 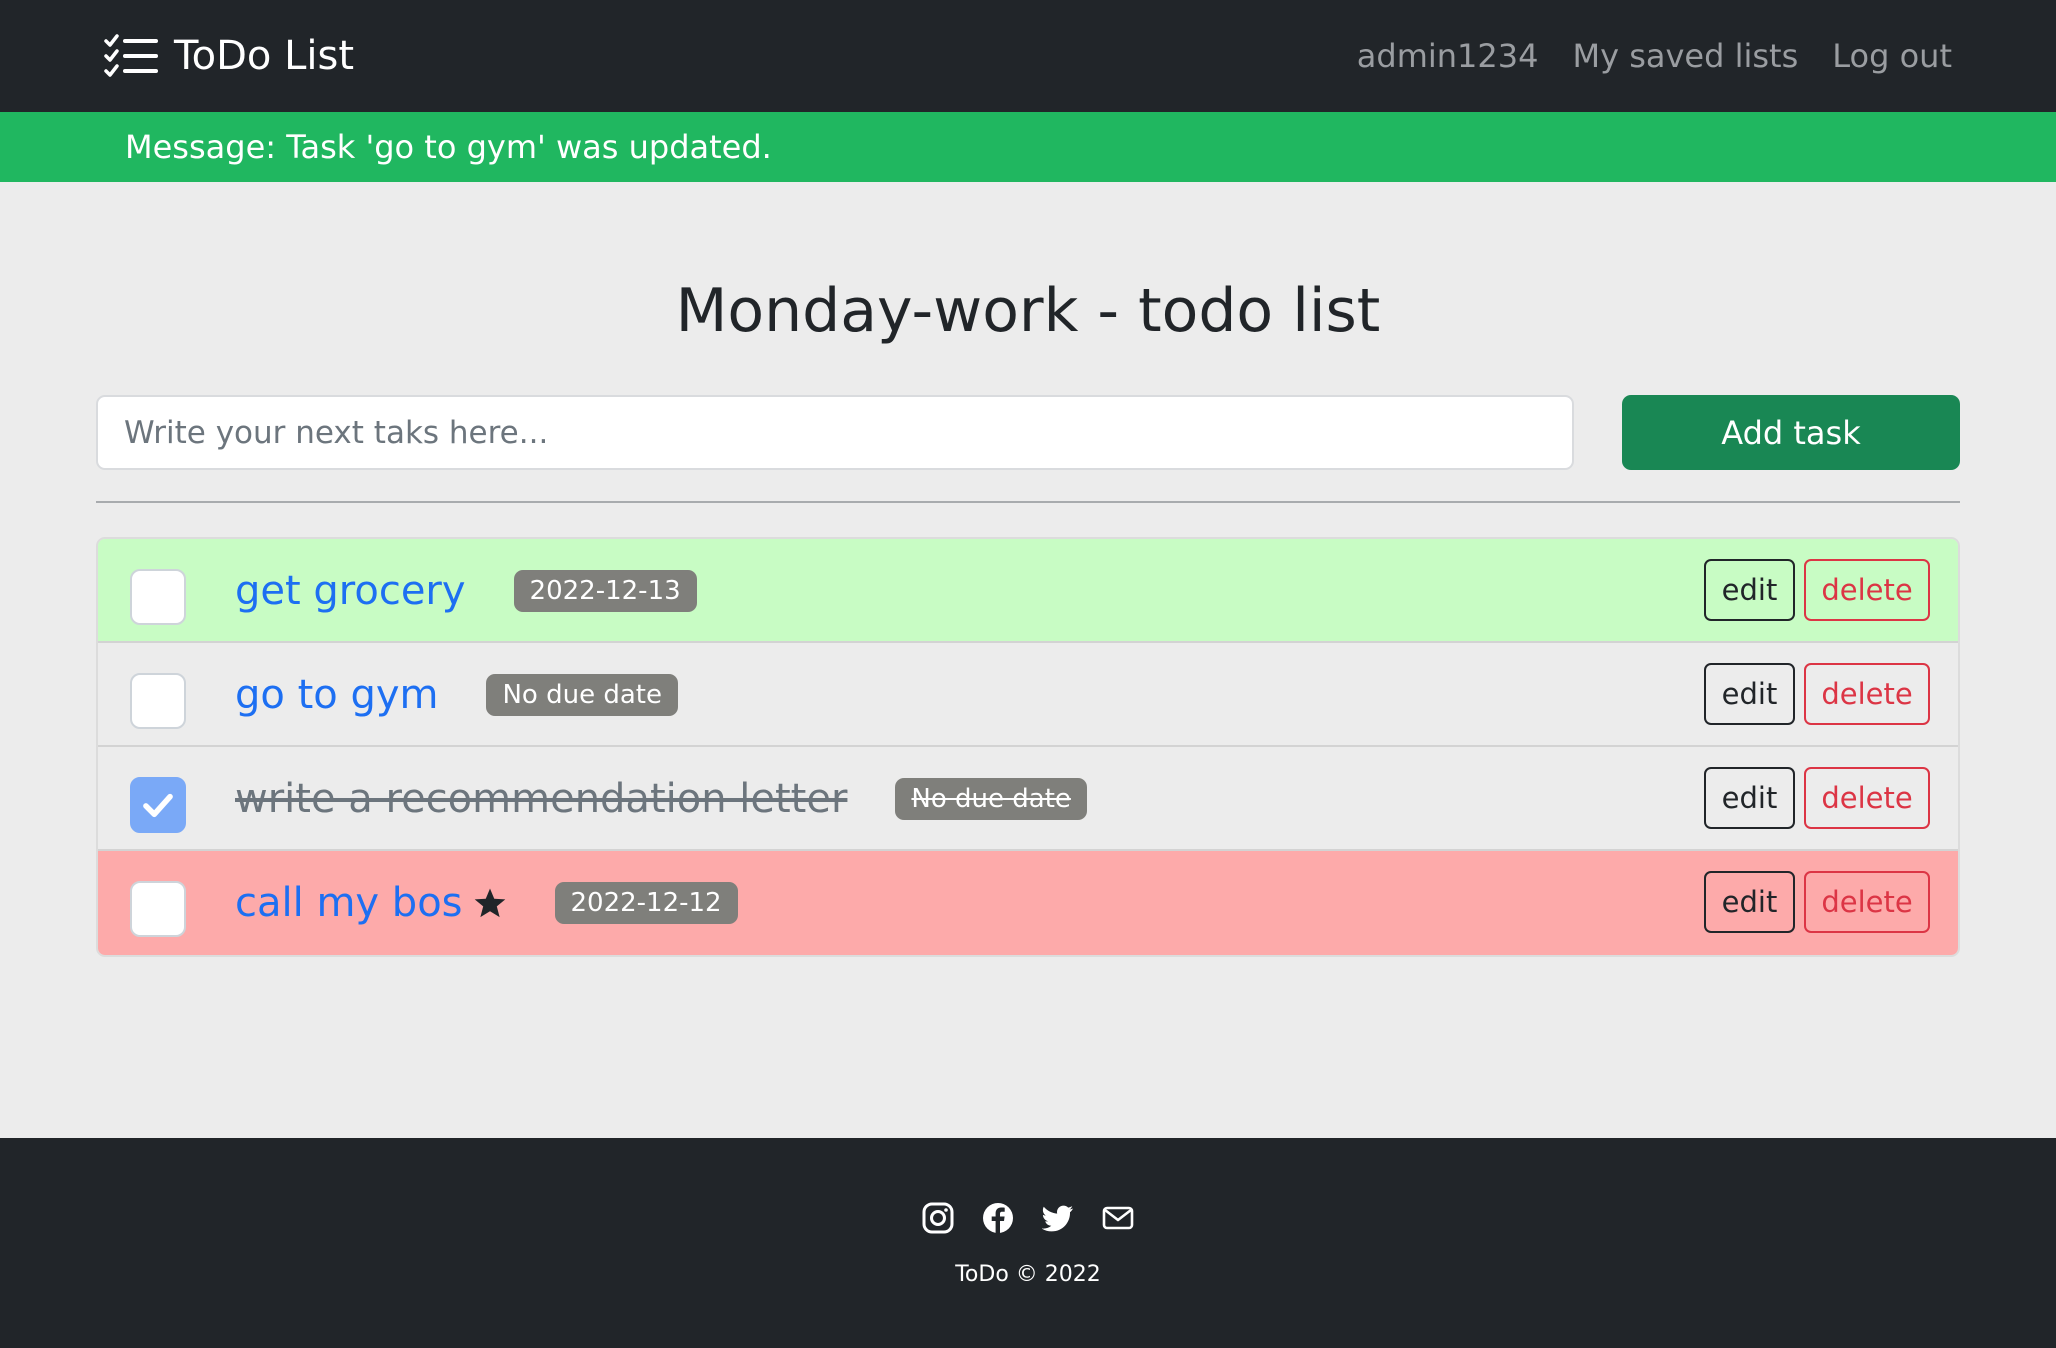 What do you see at coordinates (1028, 1274) in the screenshot?
I see `copyright: ToDo © 2022` at bounding box center [1028, 1274].